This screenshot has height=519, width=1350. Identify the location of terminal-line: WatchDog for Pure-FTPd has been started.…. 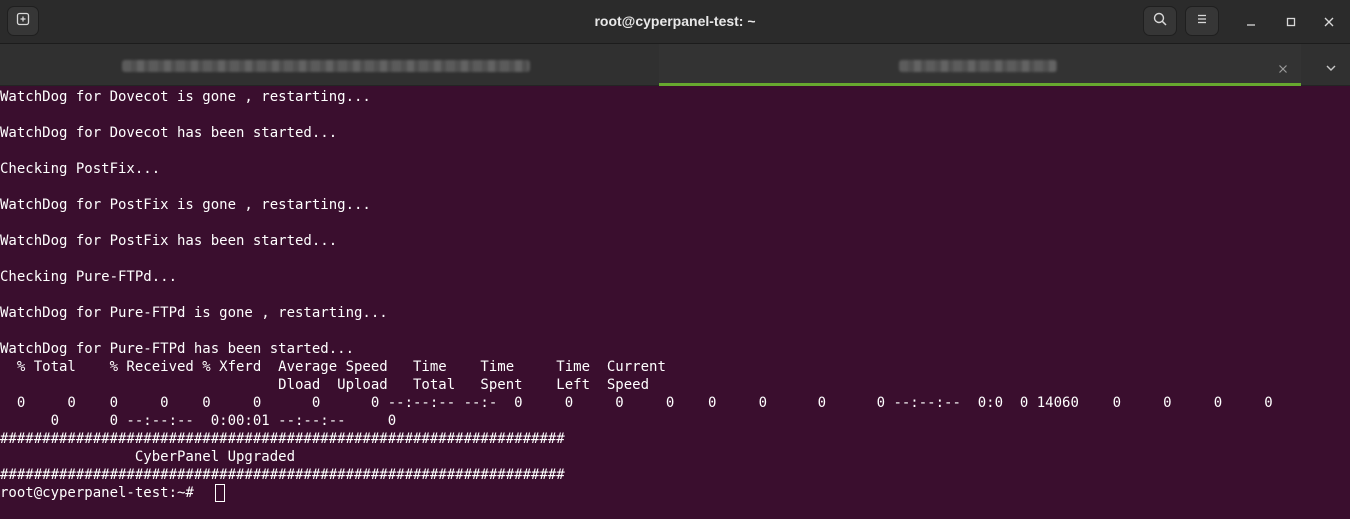
(177, 349).